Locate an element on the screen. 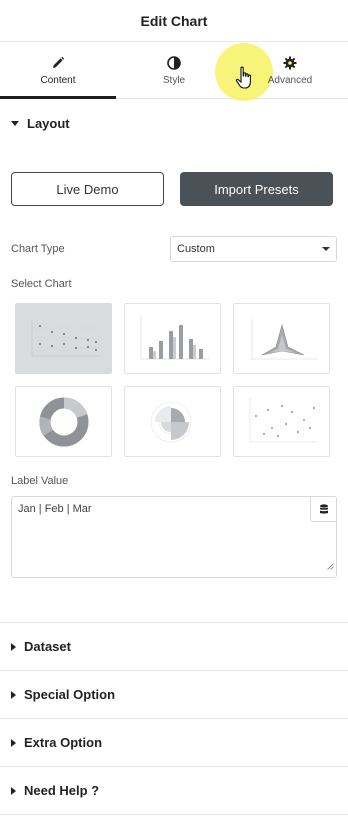 This screenshot has height=831, width=348. tab-content: Content is located at coordinates (58, 70).